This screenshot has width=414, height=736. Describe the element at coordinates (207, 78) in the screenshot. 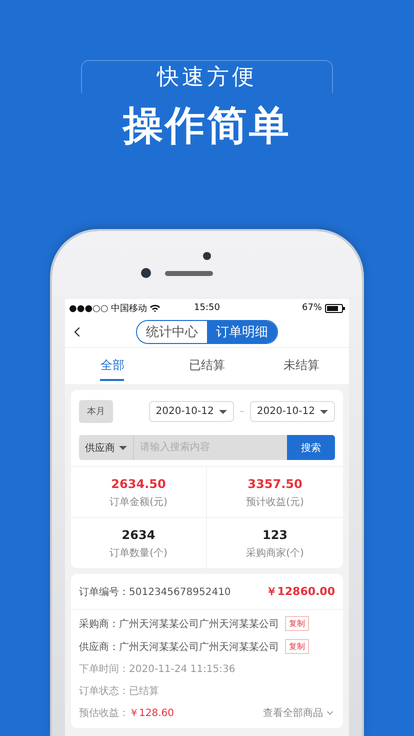

I see `subtitle: 快速方便` at that location.